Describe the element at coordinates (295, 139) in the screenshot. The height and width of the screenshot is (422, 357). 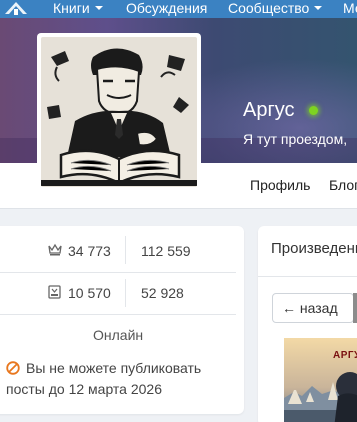
I see `profile-status: Я тут проездом,` at that location.